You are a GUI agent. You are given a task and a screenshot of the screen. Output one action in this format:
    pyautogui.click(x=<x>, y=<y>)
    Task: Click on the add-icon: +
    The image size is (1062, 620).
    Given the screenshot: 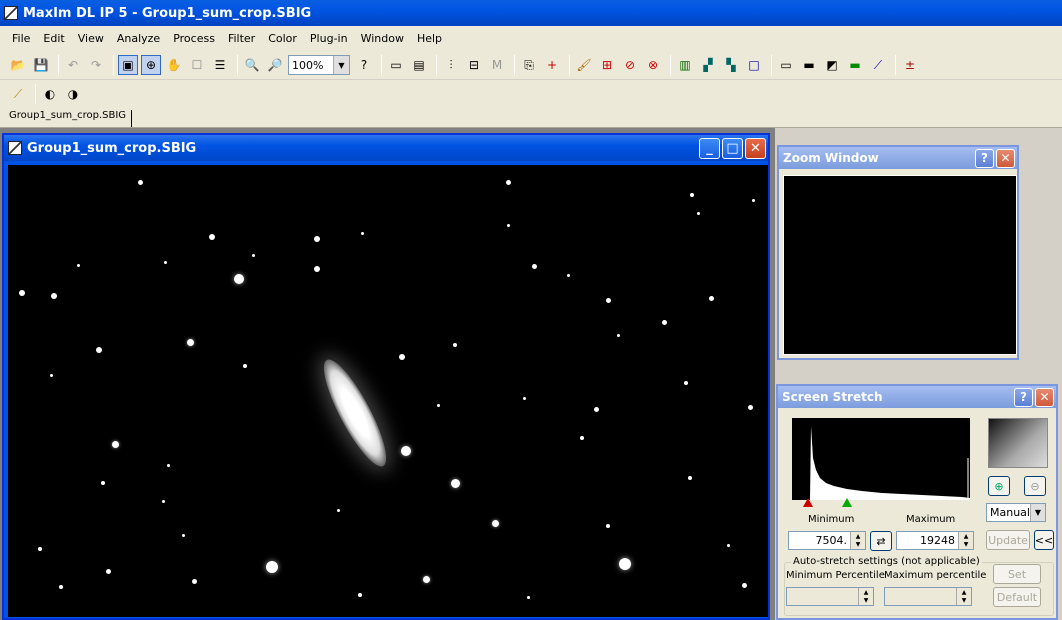 What is the action you would take?
    pyautogui.click(x=552, y=65)
    